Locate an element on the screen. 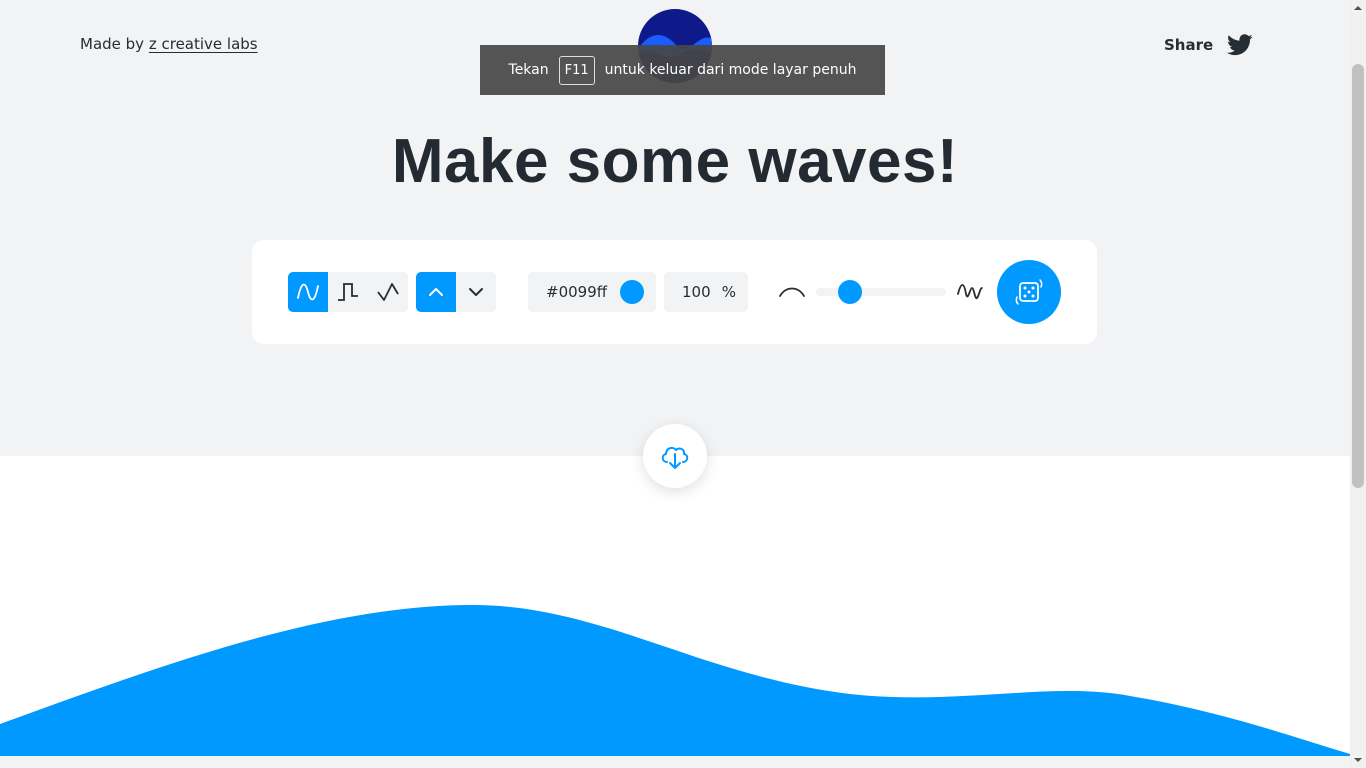  share-label: Share is located at coordinates (1189, 45).